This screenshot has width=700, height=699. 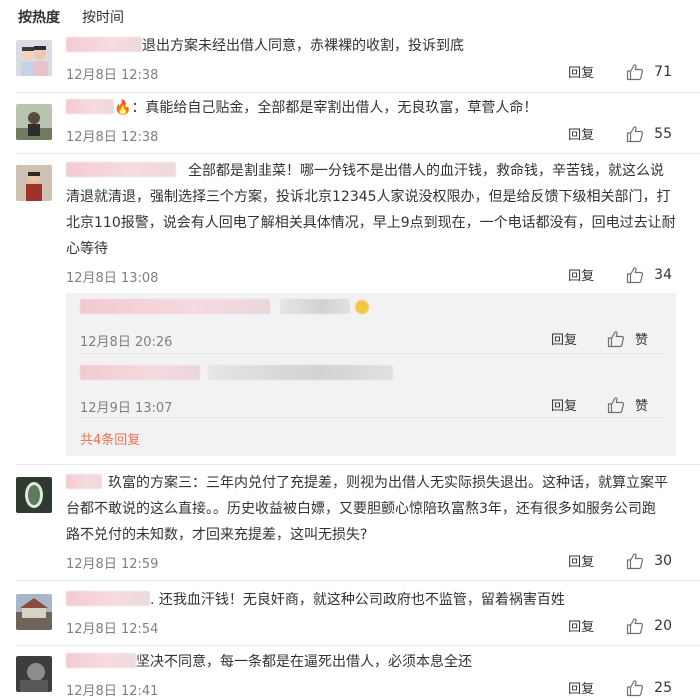 What do you see at coordinates (649, 275) in the screenshot?
I see `like-button: 34` at bounding box center [649, 275].